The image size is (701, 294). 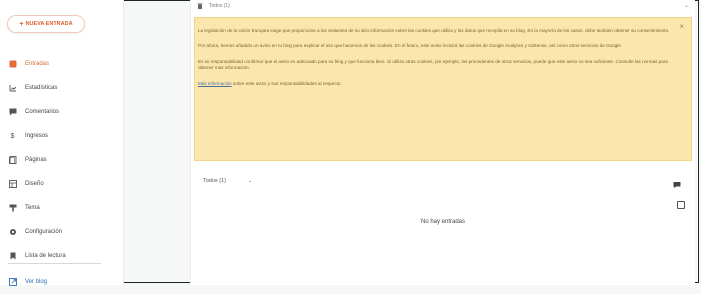 I want to click on sidebar-item-reading-list: Lista de lectura, so click(x=61, y=256).